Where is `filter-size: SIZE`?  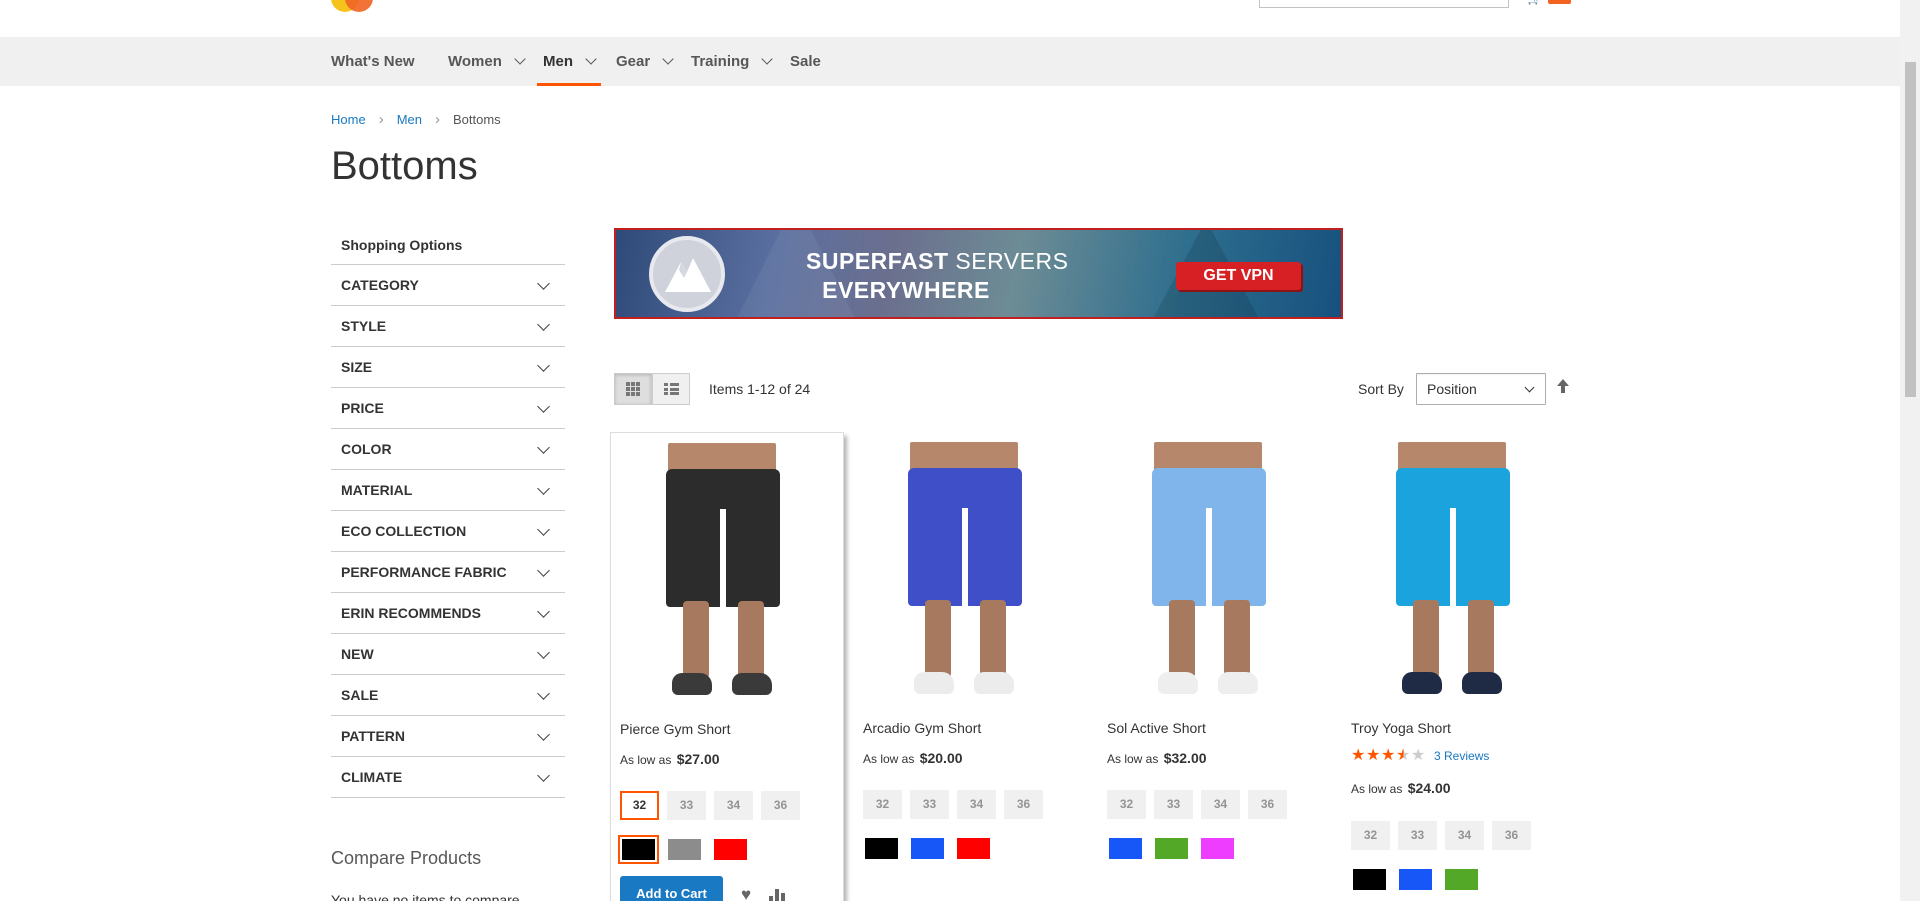 filter-size: SIZE is located at coordinates (448, 367).